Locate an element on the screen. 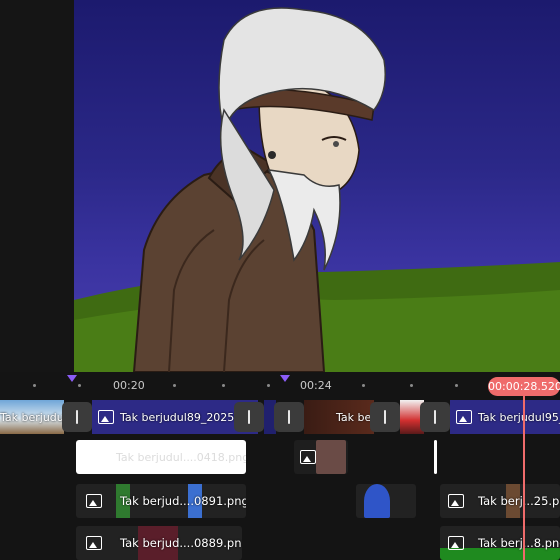 The image size is (560, 560). main-clip-label: Tak berj is located at coordinates (355, 417).